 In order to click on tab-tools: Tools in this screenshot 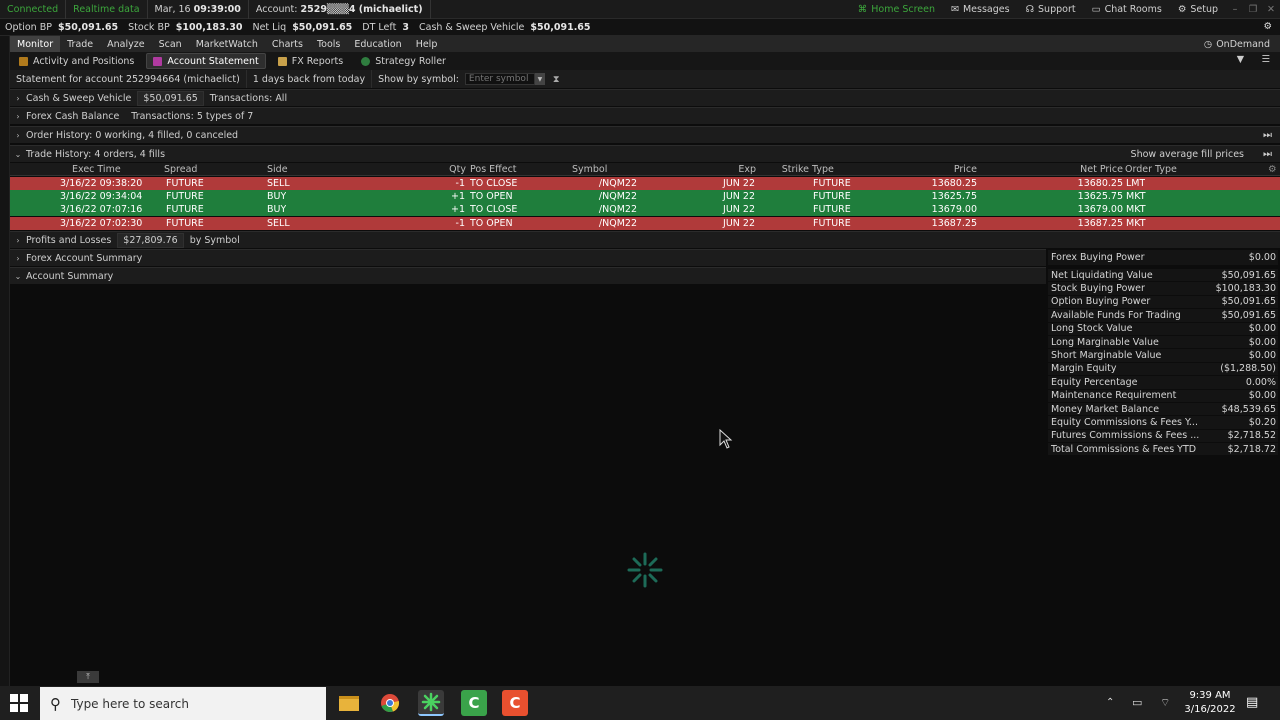, I will do `click(328, 44)`.